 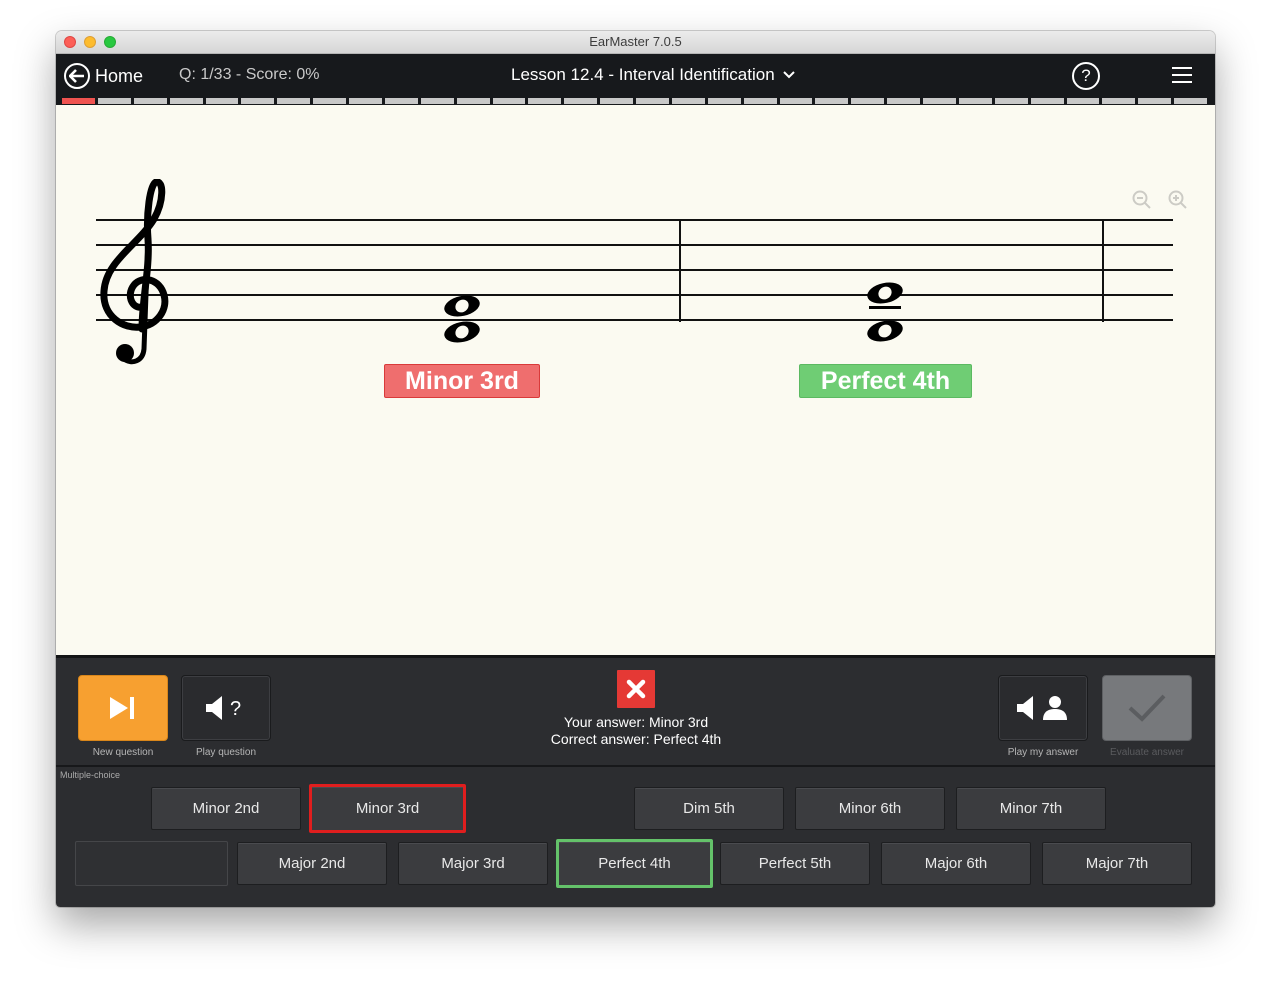 What do you see at coordinates (795, 863) in the screenshot?
I see `answer-button-perfect-5th: Perfect 5th` at bounding box center [795, 863].